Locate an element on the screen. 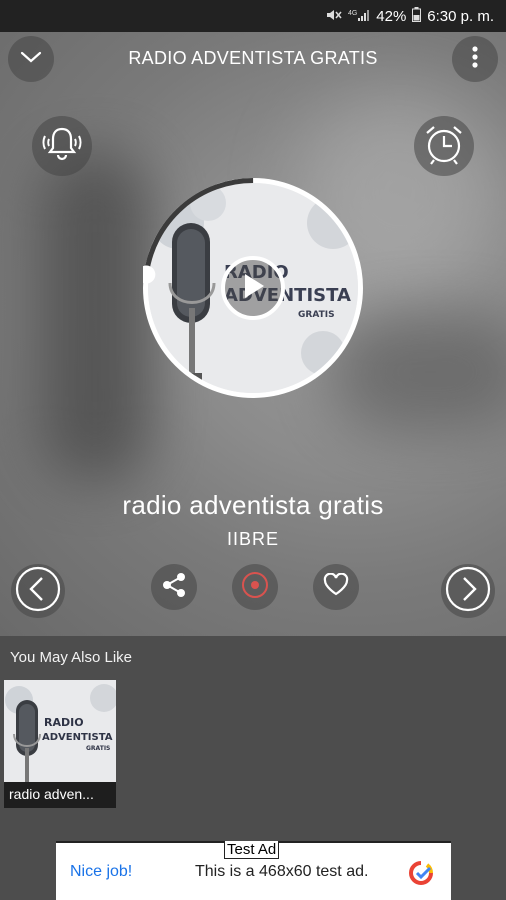 The height and width of the screenshot is (900, 506). next-button is located at coordinates (468, 591).